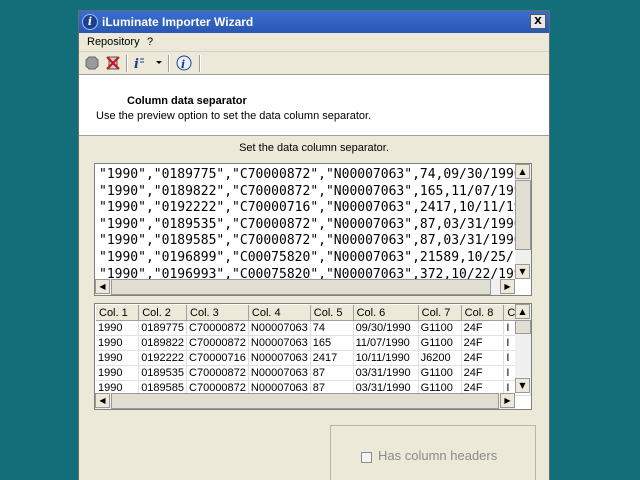 This screenshot has height=480, width=640. I want to click on menu-repository: Repository, so click(113, 42).